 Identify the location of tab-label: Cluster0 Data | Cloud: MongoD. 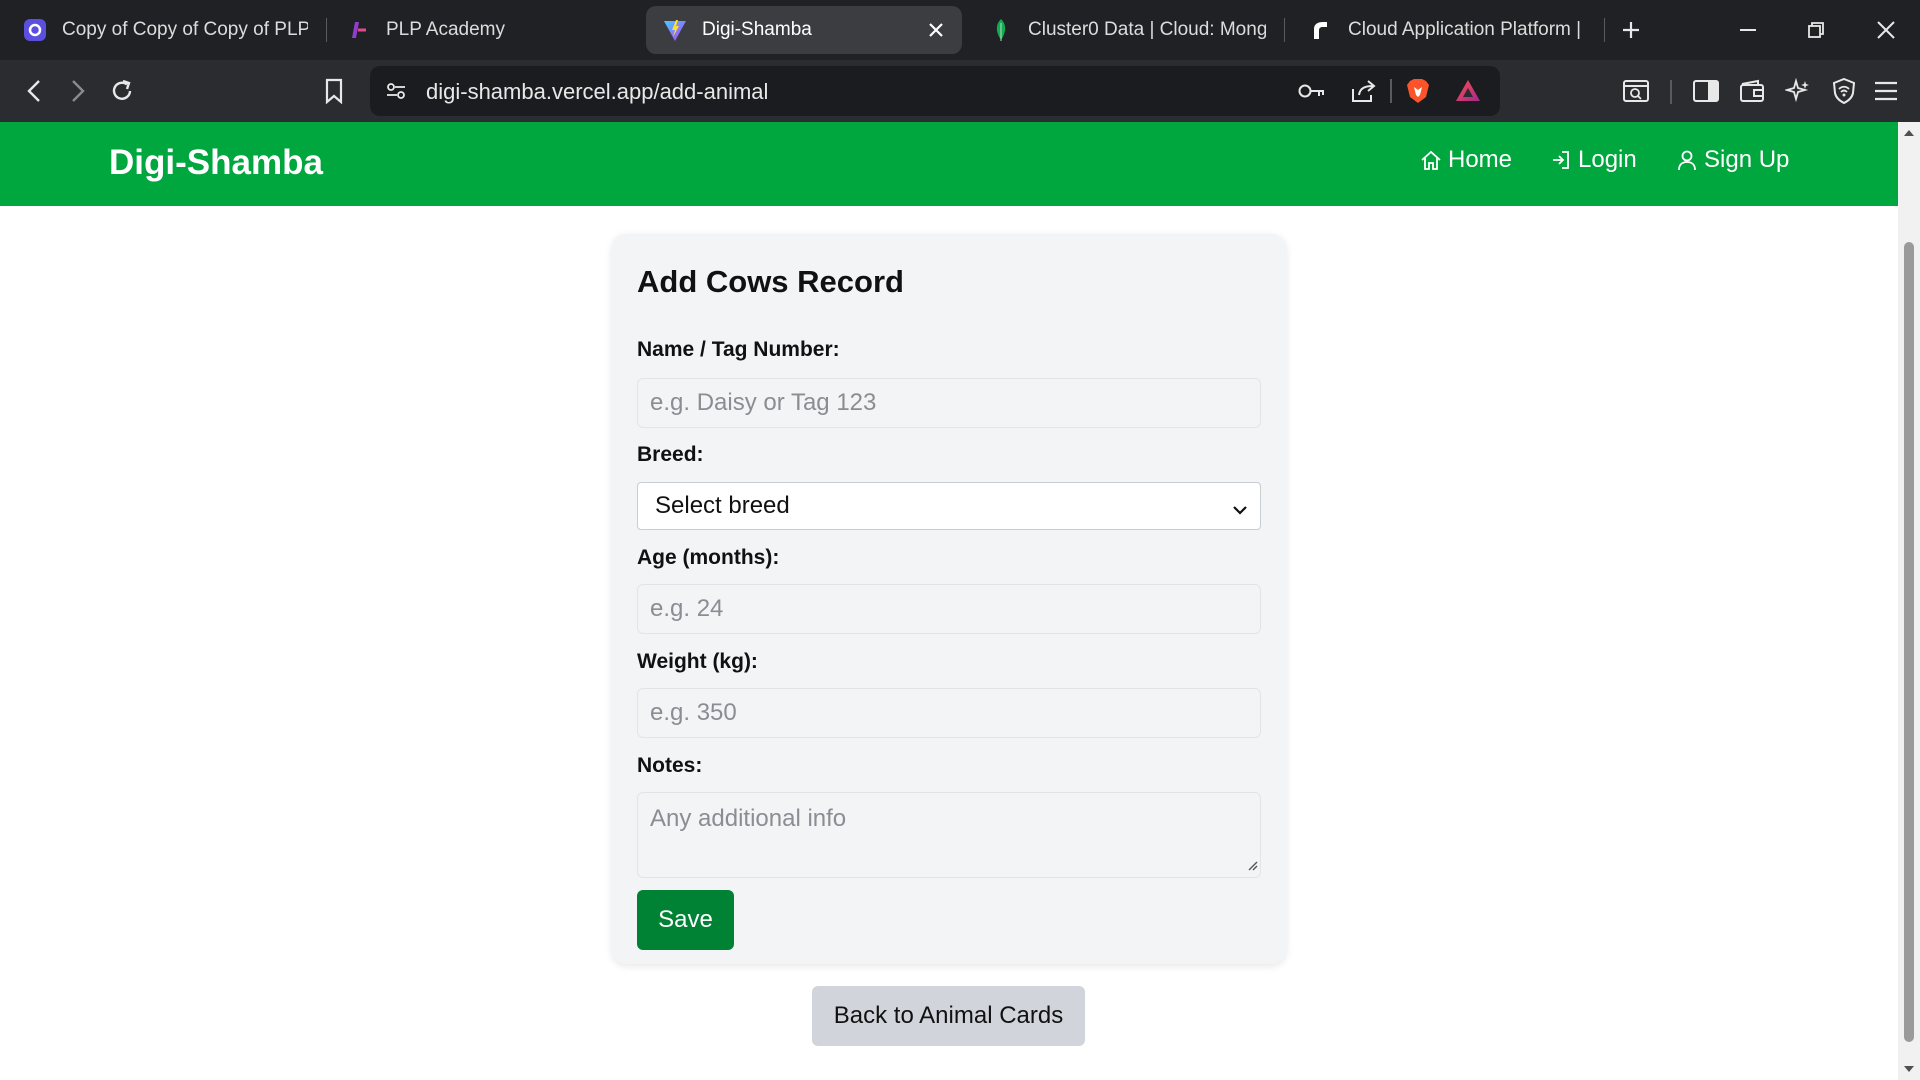
(1147, 29).